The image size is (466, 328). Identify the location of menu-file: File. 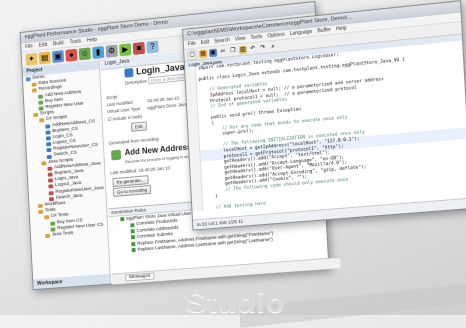
(29, 46).